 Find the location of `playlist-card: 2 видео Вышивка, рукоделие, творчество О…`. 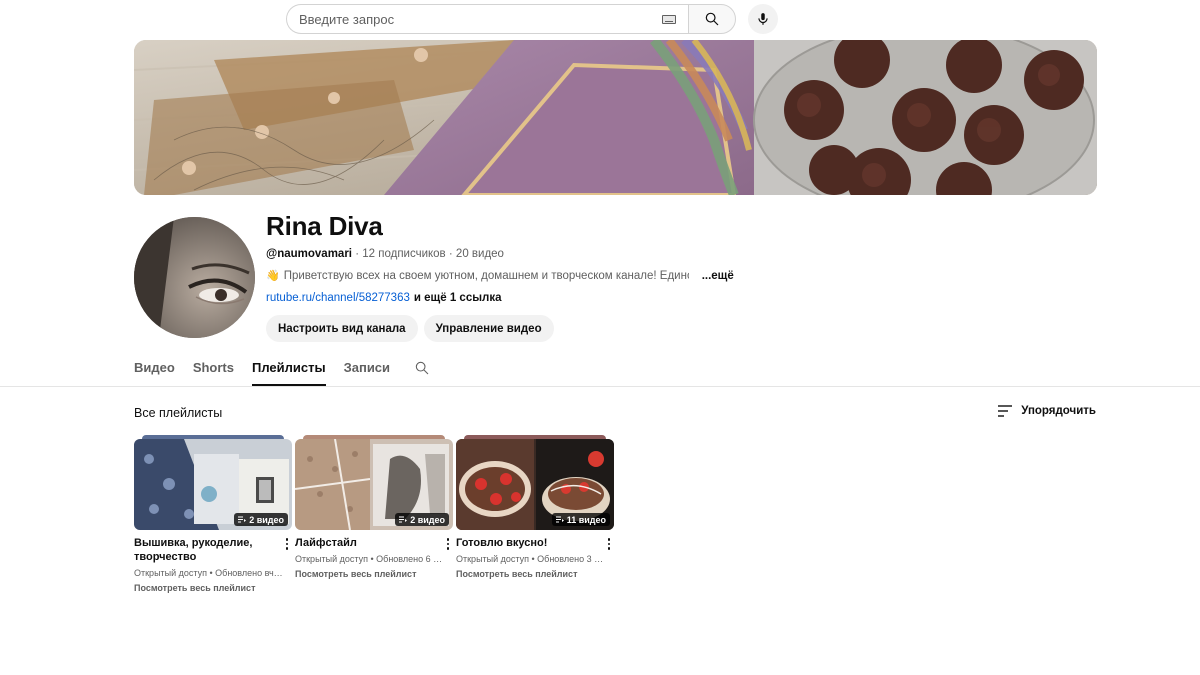

playlist-card: 2 видео Вышивка, рукоделие, творчество О… is located at coordinates (213, 514).